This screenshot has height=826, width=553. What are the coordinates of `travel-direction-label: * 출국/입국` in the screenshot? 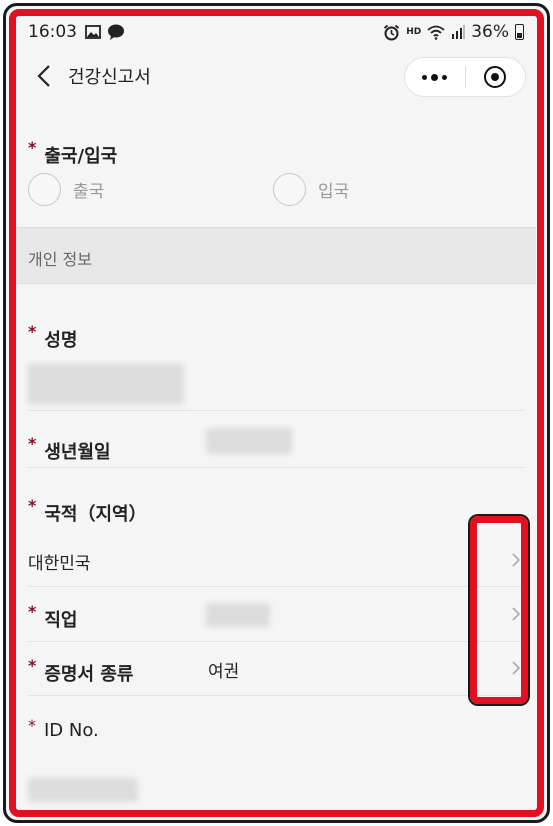 It's located at (73, 153).